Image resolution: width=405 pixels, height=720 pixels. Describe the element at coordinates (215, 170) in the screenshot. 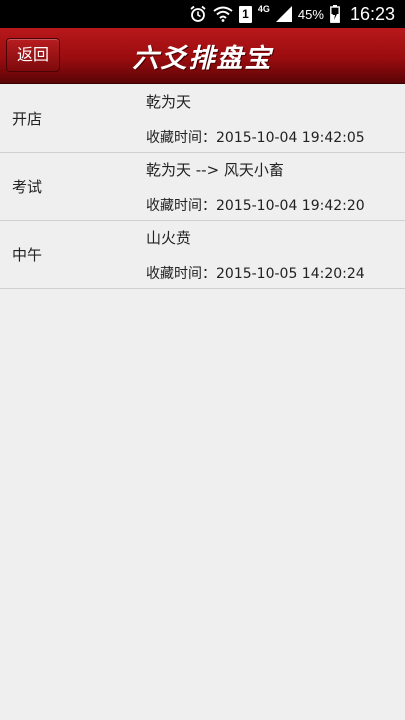

I see `item-gua: 乾为天 --> 风天小畜` at that location.